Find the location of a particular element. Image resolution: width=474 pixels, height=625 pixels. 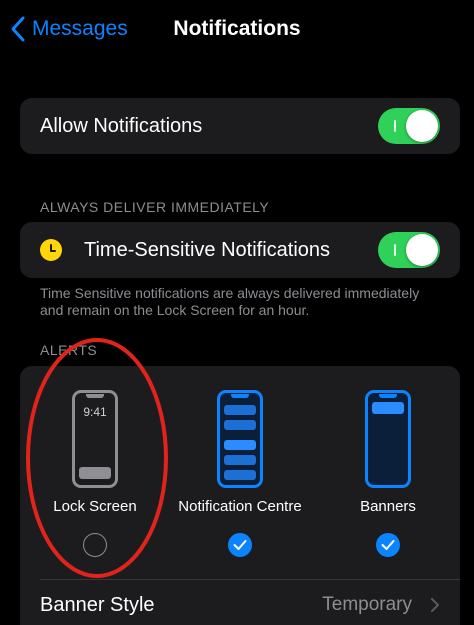

nav-bar: Messages Notifications is located at coordinates (237, 30).